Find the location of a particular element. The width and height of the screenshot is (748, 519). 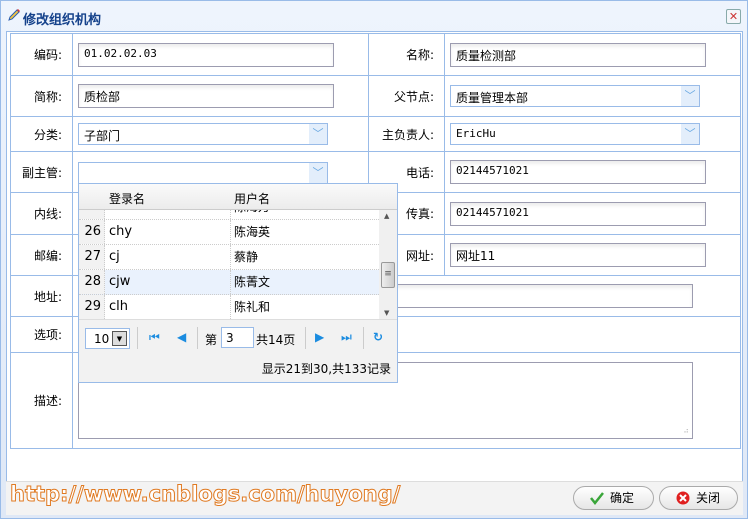

deputy-select: ﹀ is located at coordinates (203, 173).